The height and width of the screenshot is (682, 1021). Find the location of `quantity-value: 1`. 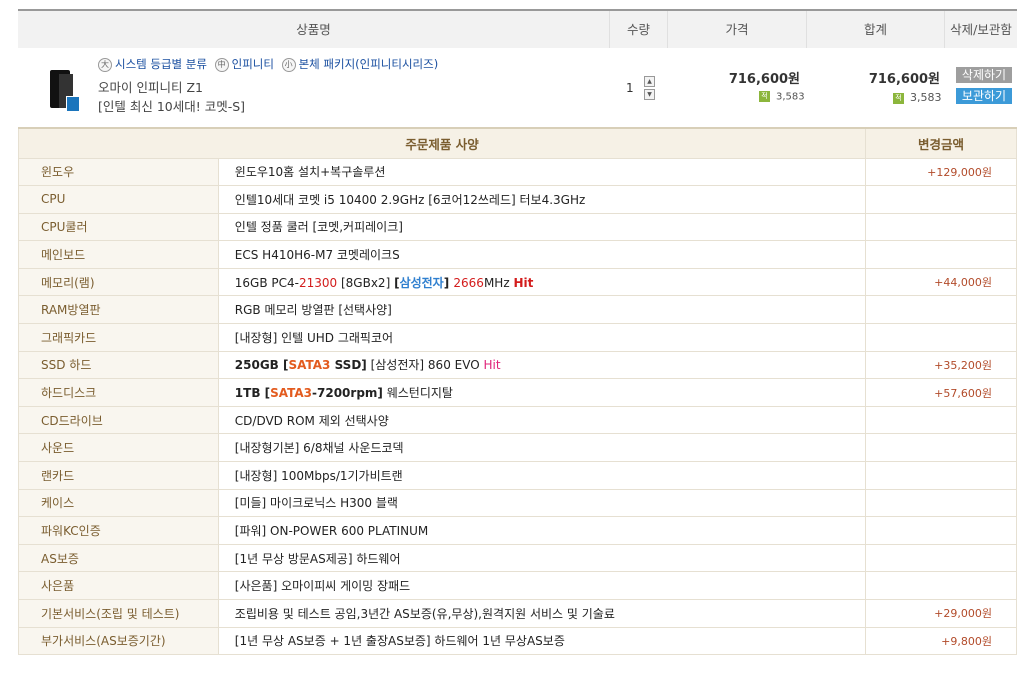

quantity-value: 1 is located at coordinates (630, 88).